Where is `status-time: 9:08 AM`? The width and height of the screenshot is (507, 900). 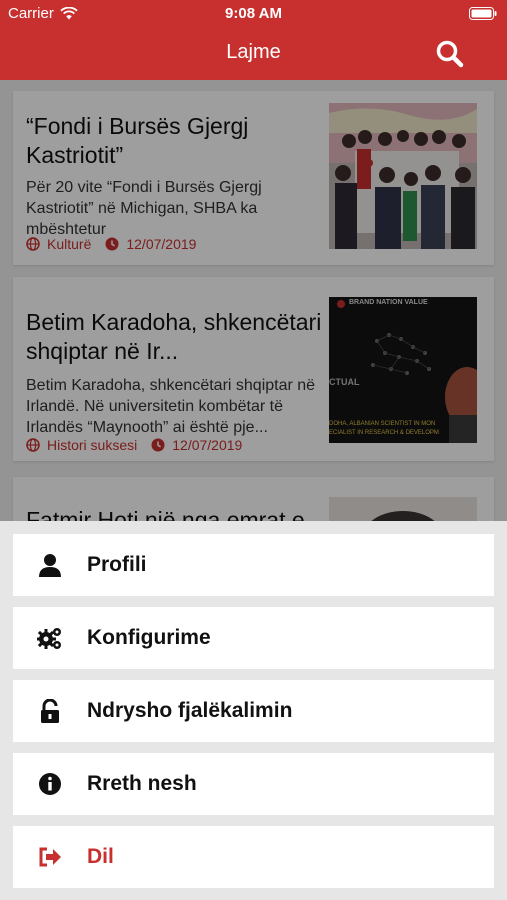 status-time: 9:08 AM is located at coordinates (253, 13).